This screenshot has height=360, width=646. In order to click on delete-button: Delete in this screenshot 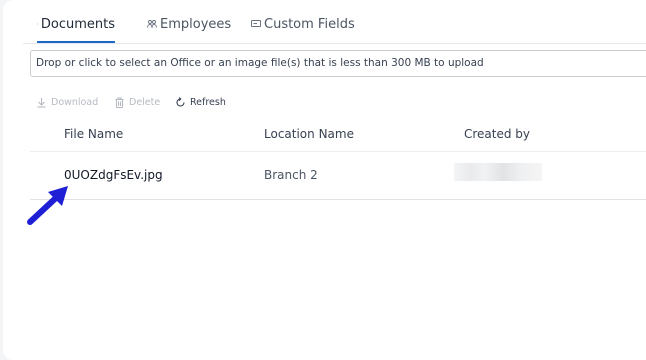, I will do `click(137, 102)`.